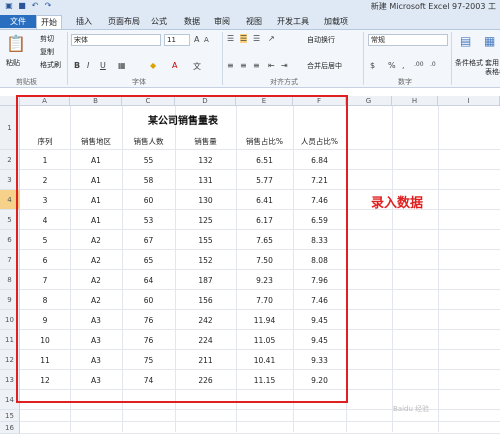 This screenshot has width=500, height=434. I want to click on tab-data: 数据, so click(192, 21).